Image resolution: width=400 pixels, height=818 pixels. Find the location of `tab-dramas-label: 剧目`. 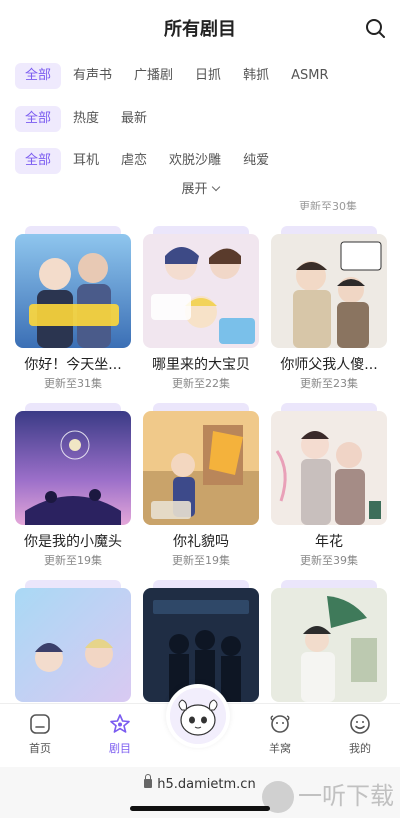

tab-dramas-label: 剧目 is located at coordinates (120, 748).